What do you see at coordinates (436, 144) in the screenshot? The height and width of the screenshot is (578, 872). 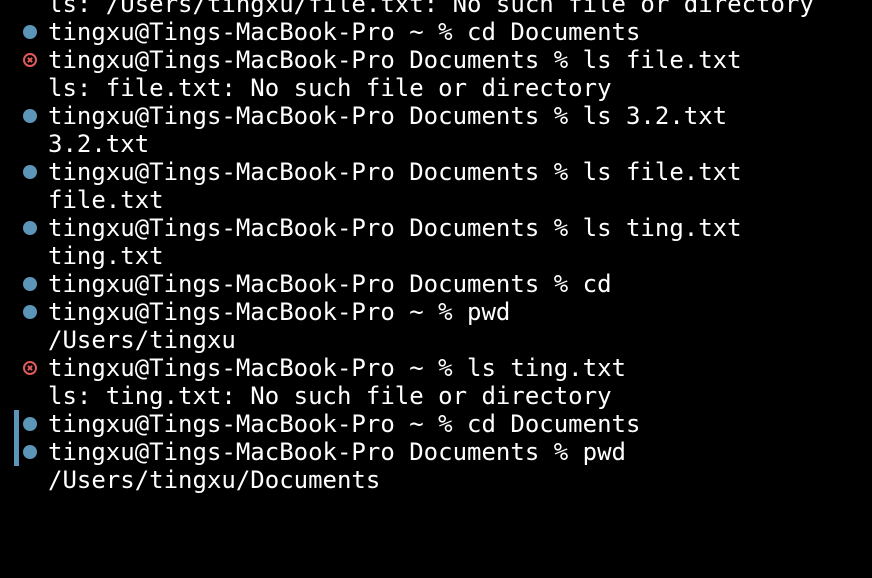 I see `output-line: 3.2.txt` at bounding box center [436, 144].